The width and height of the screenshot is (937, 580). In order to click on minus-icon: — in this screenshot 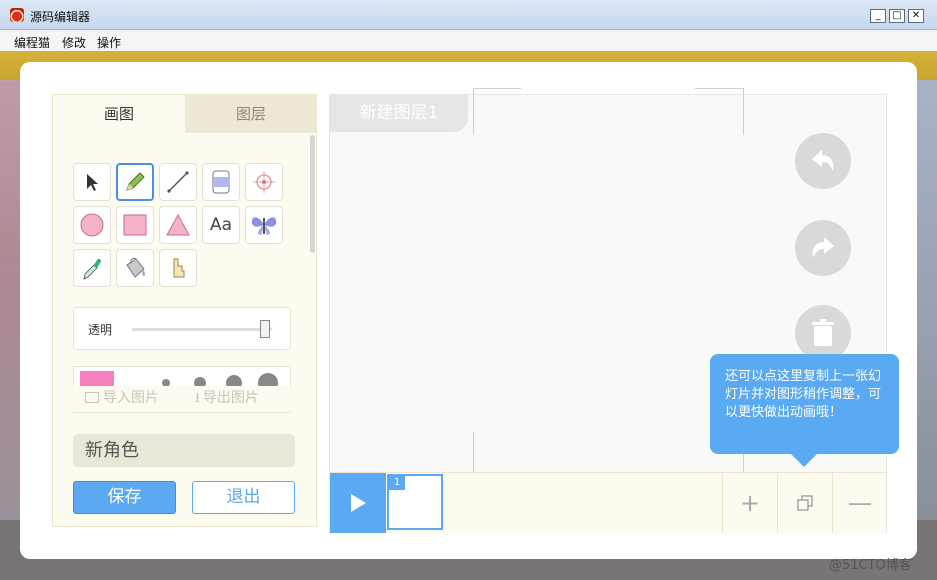, I will do `click(860, 503)`.